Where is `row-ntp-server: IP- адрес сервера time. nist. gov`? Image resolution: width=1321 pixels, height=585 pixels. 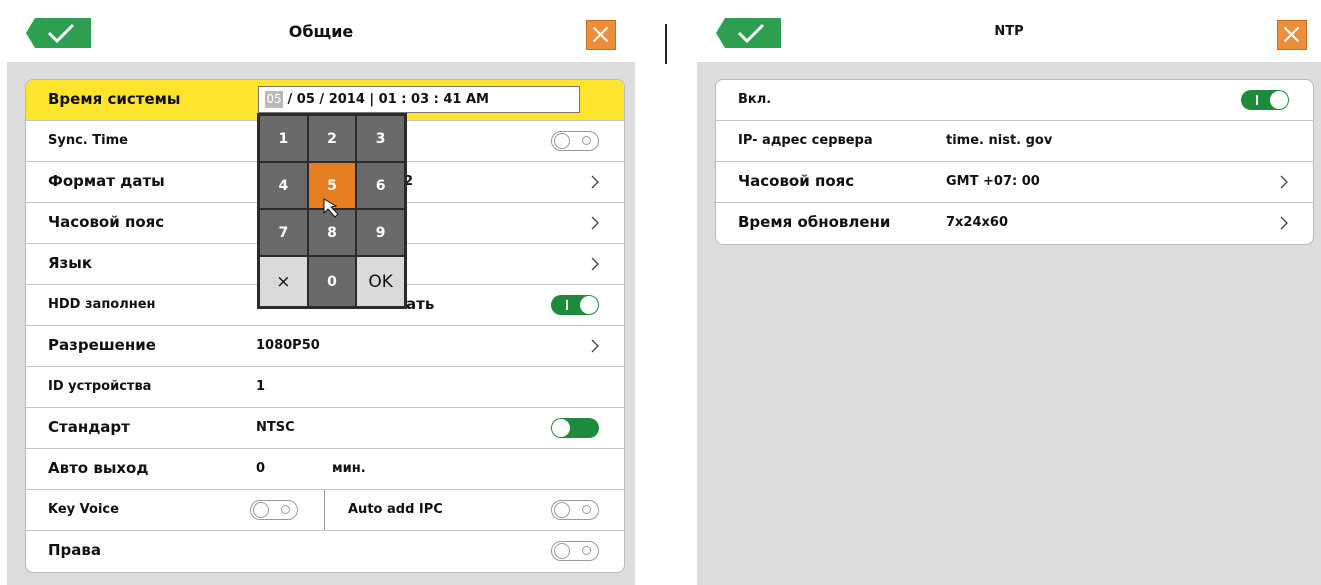 row-ntp-server: IP- адрес сервера time. nist. gov is located at coordinates (1014, 141).